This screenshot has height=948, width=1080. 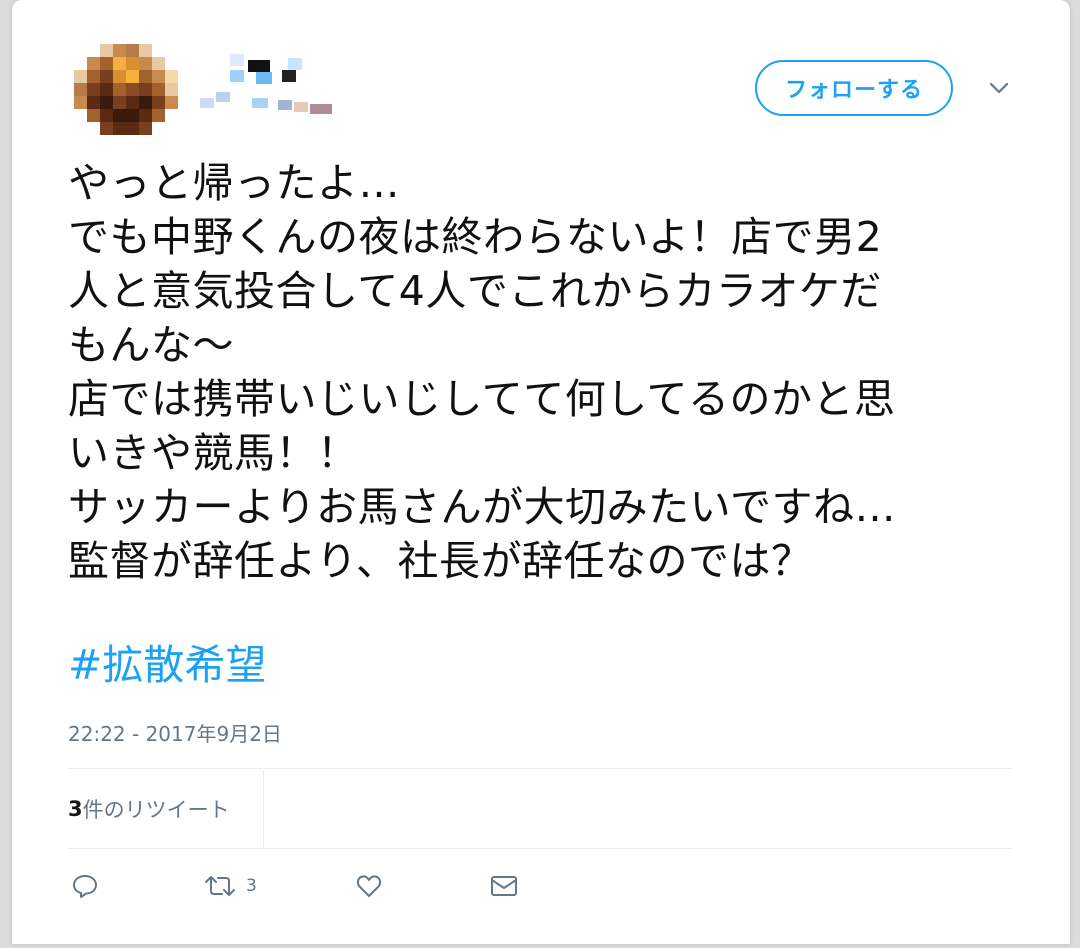 I want to click on like-button, so click(x=369, y=886).